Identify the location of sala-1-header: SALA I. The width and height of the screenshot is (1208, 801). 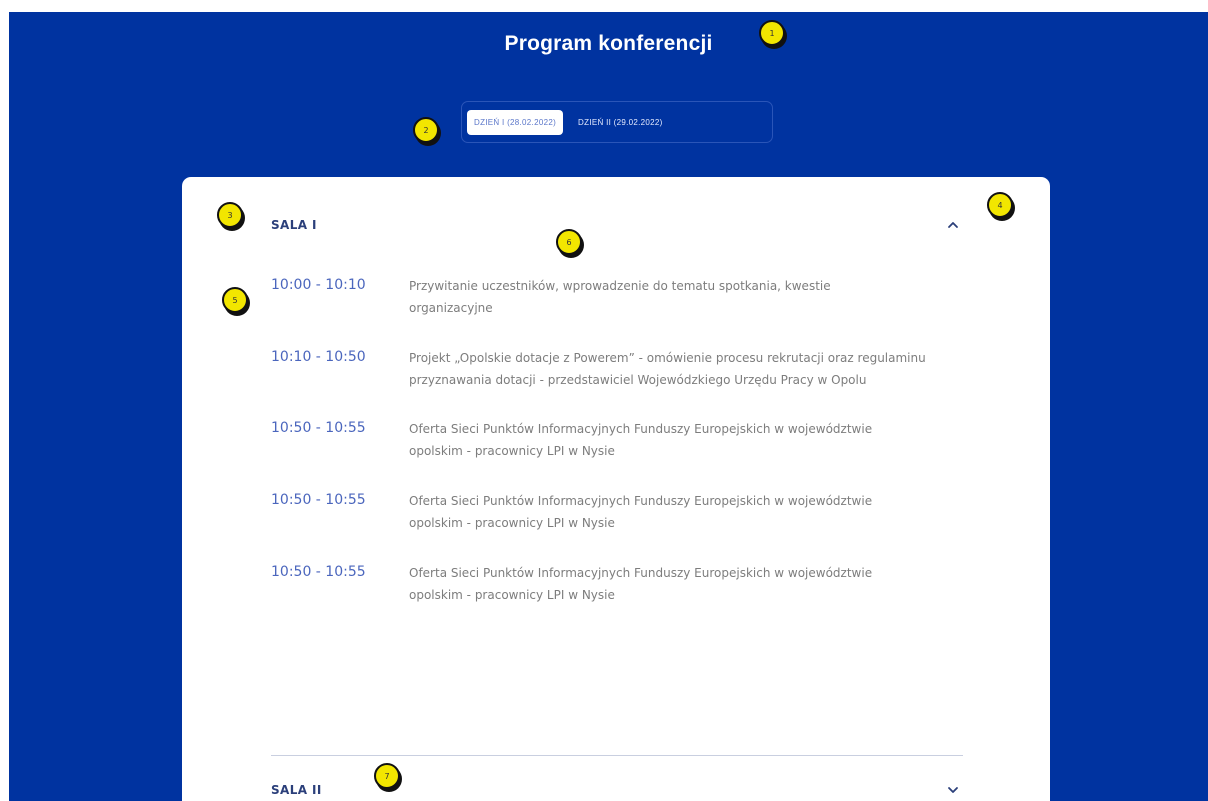
(616, 225).